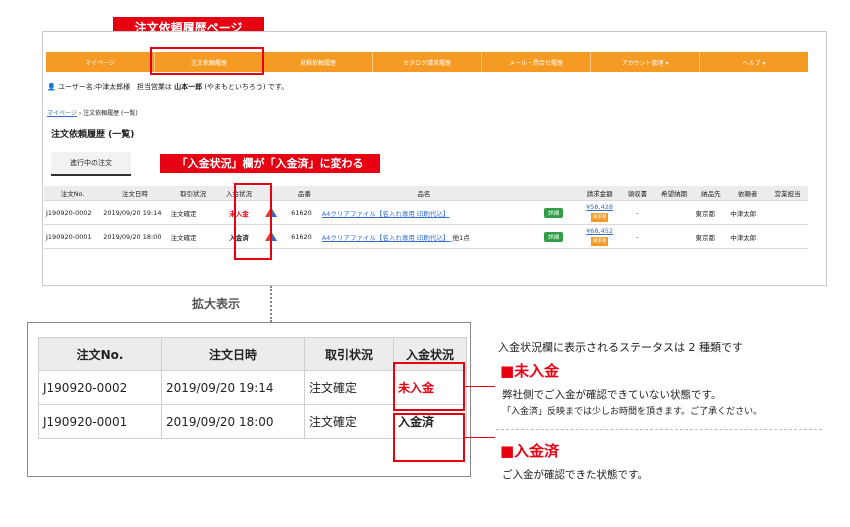 Image resolution: width=850 pixels, height=527 pixels. I want to click on zoom-header: 注文No., so click(100, 354).